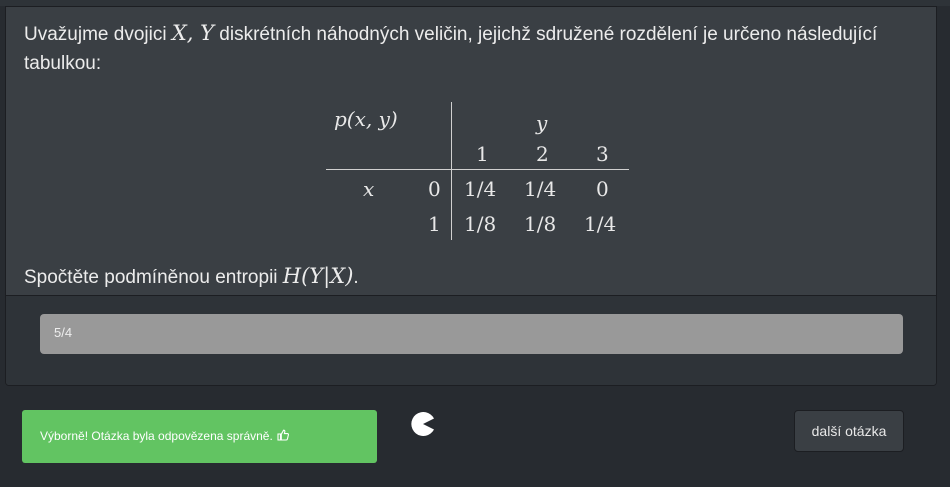 The image size is (950, 487). What do you see at coordinates (153, 277) in the screenshot?
I see `prompt-text-start: Spočtěte podmíněnou entropii` at bounding box center [153, 277].